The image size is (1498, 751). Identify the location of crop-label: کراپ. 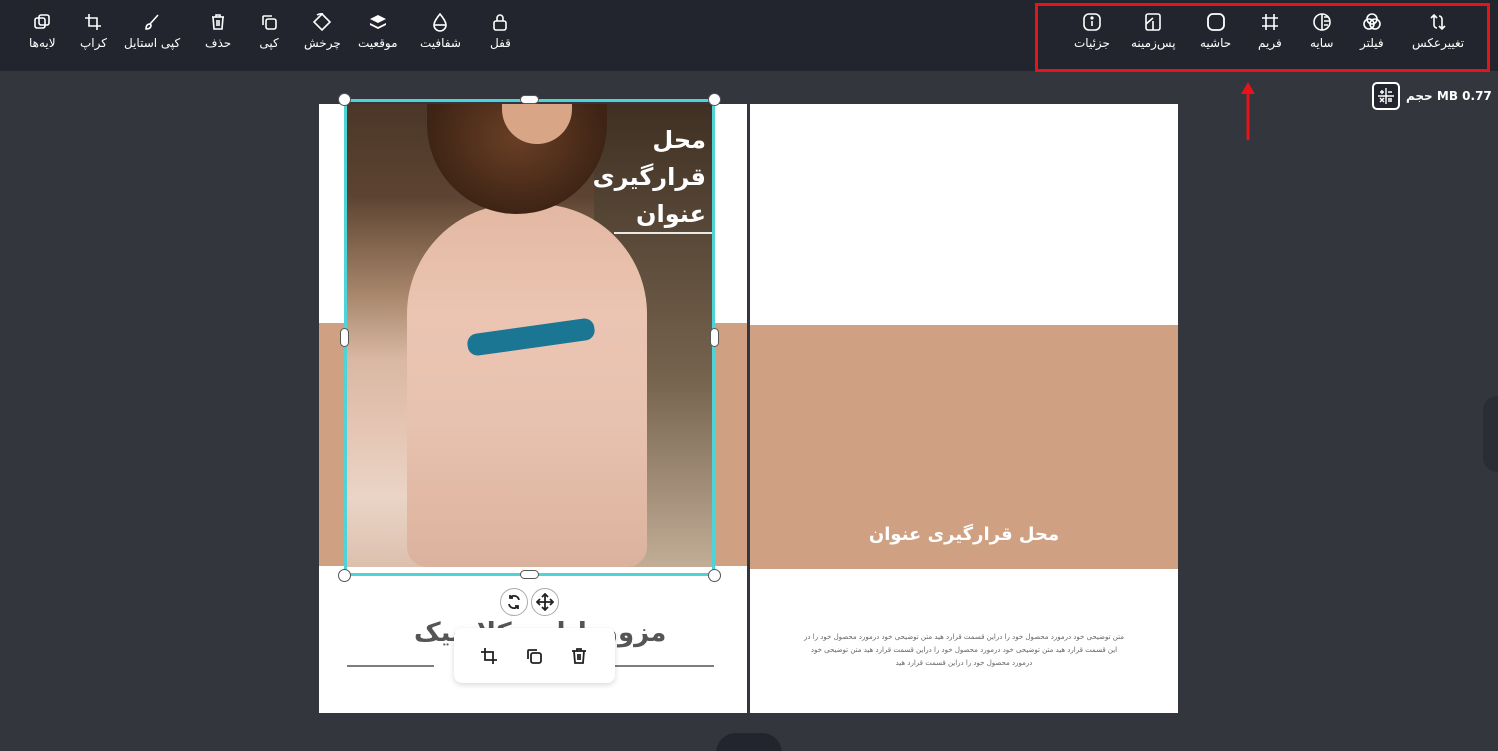
(93, 43).